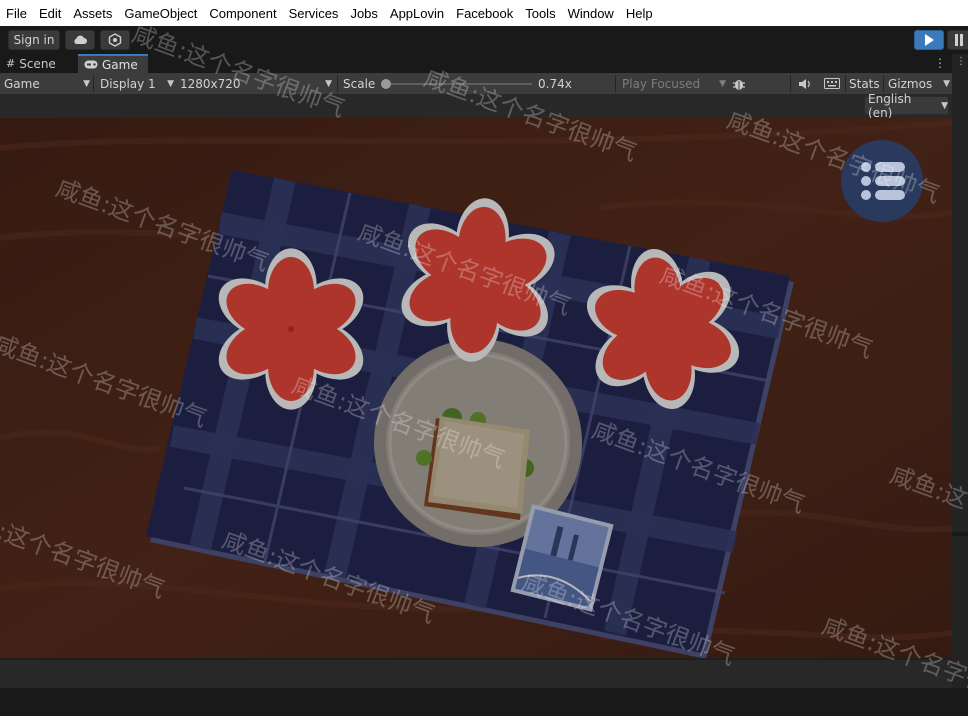 The width and height of the screenshot is (968, 716). I want to click on bug-icon, so click(739, 84).